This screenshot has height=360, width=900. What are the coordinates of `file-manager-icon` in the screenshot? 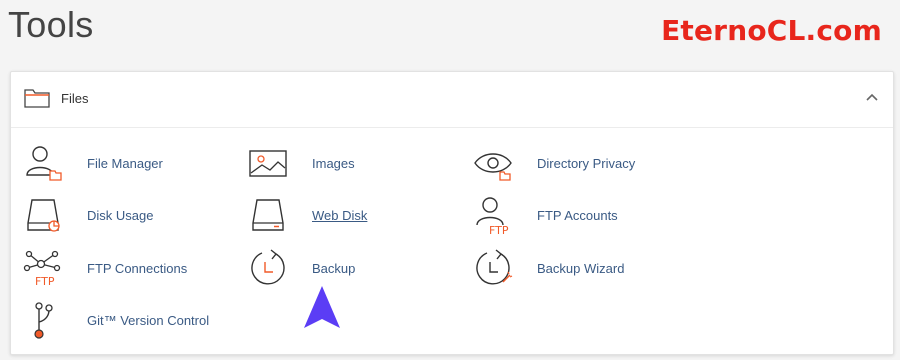 It's located at (44, 163).